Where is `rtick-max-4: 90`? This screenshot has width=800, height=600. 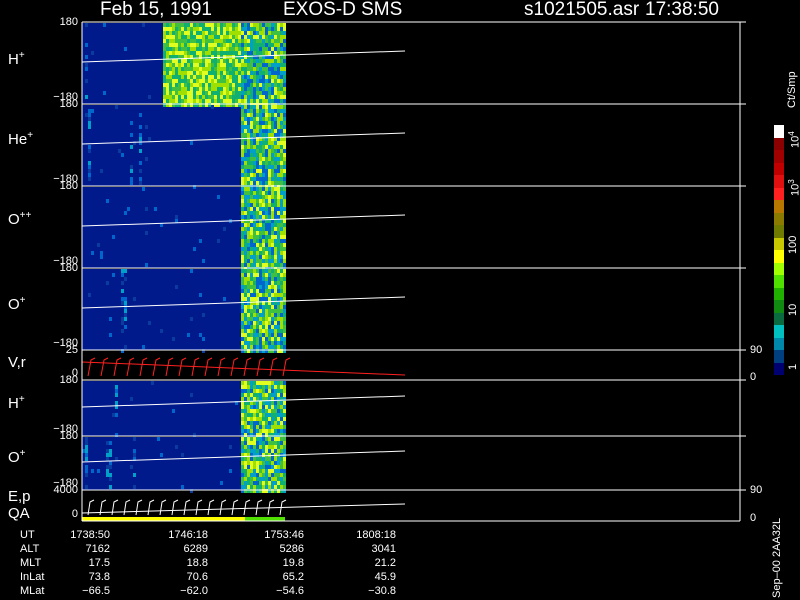 rtick-max-4: 90 is located at coordinates (756, 350).